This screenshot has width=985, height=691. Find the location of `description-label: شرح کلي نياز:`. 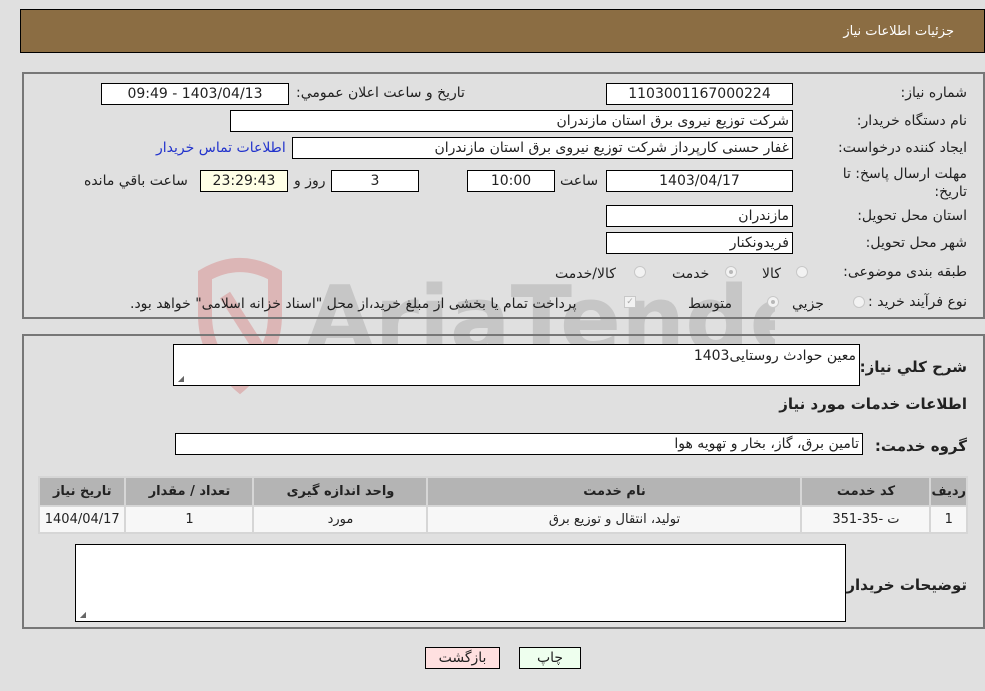

description-label: شرح کلي نياز: is located at coordinates (913, 367).